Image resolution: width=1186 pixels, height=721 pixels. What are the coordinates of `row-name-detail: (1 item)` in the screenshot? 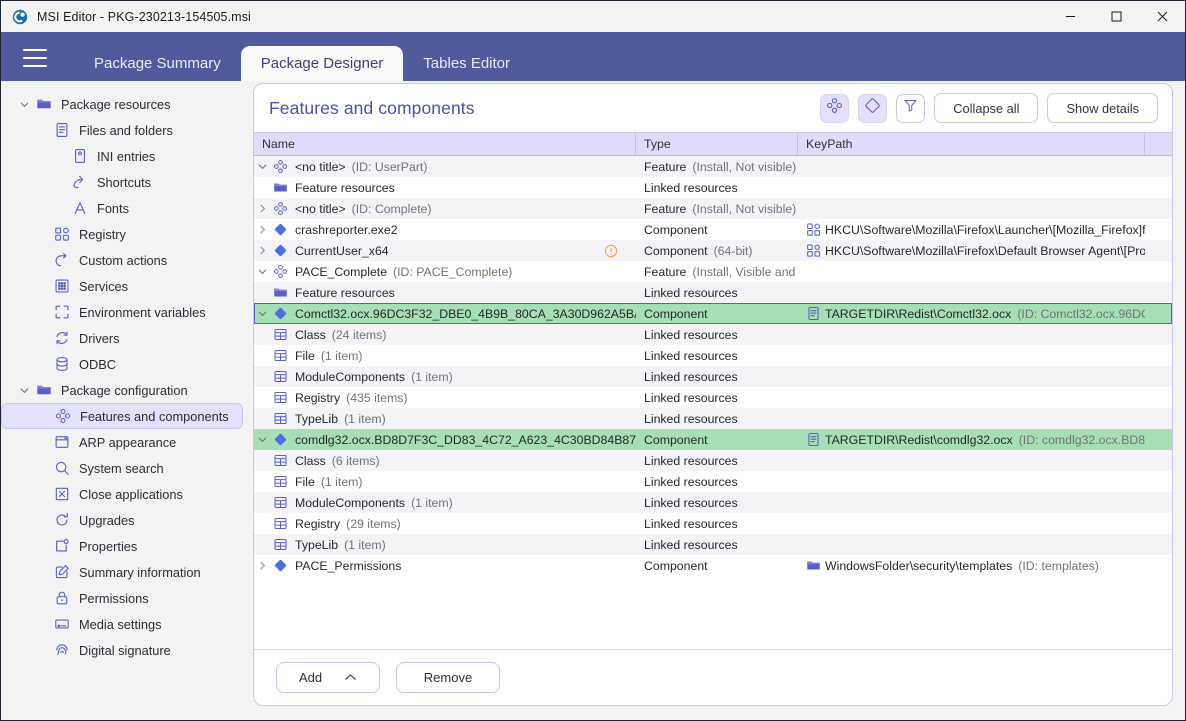 It's located at (432, 376).